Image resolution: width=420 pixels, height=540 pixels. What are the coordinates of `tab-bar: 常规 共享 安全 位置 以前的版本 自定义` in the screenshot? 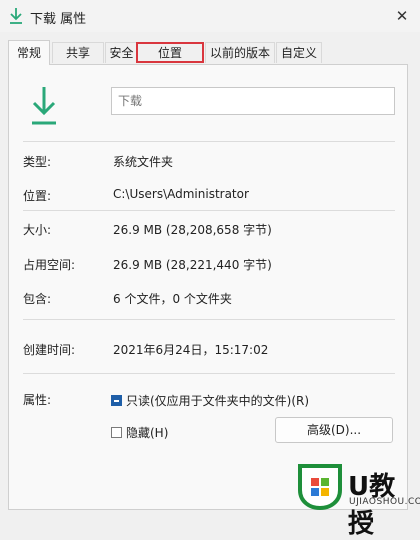 It's located at (210, 52).